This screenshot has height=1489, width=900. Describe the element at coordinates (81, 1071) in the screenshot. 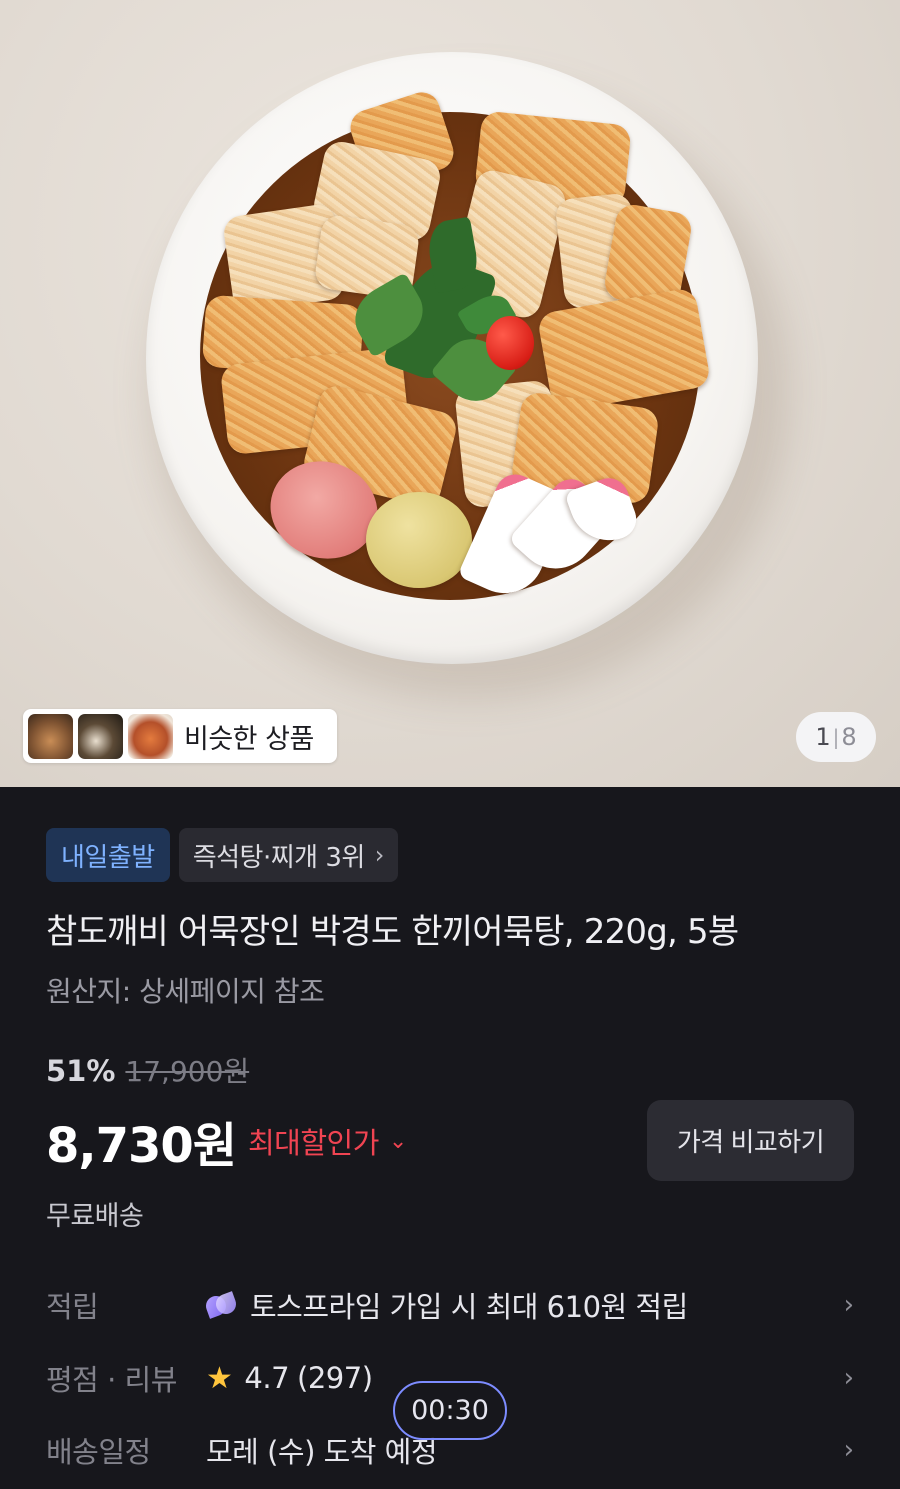

I see `discount-rate: 51%` at that location.